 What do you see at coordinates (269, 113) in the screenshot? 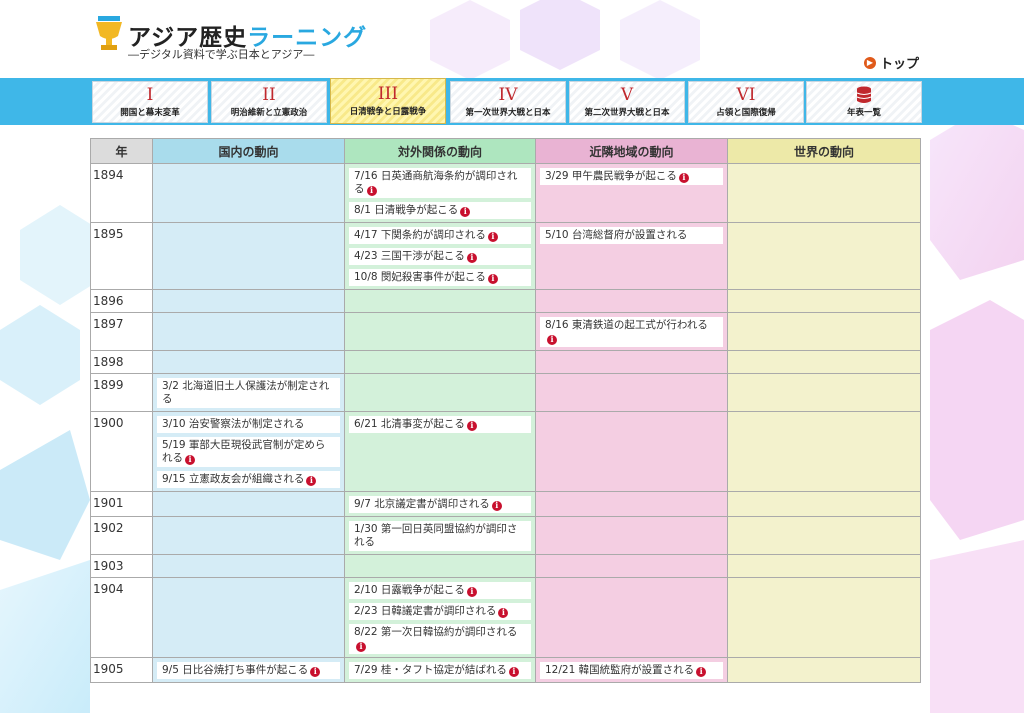
I see `nav-item-label: 明治維新と立憲政治` at bounding box center [269, 113].